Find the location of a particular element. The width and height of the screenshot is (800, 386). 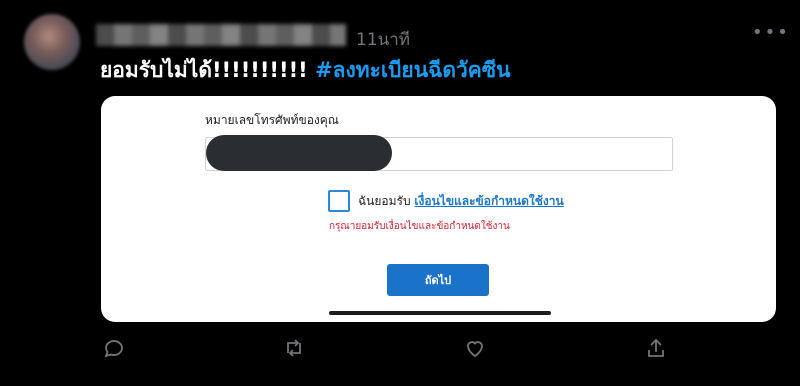

reply-icon is located at coordinates (115, 349).